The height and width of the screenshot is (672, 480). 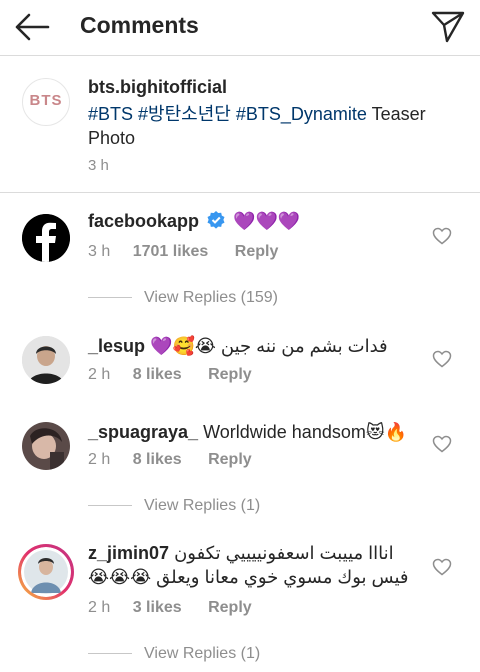 What do you see at coordinates (216, 220) in the screenshot?
I see `verified-badge-icon` at bounding box center [216, 220].